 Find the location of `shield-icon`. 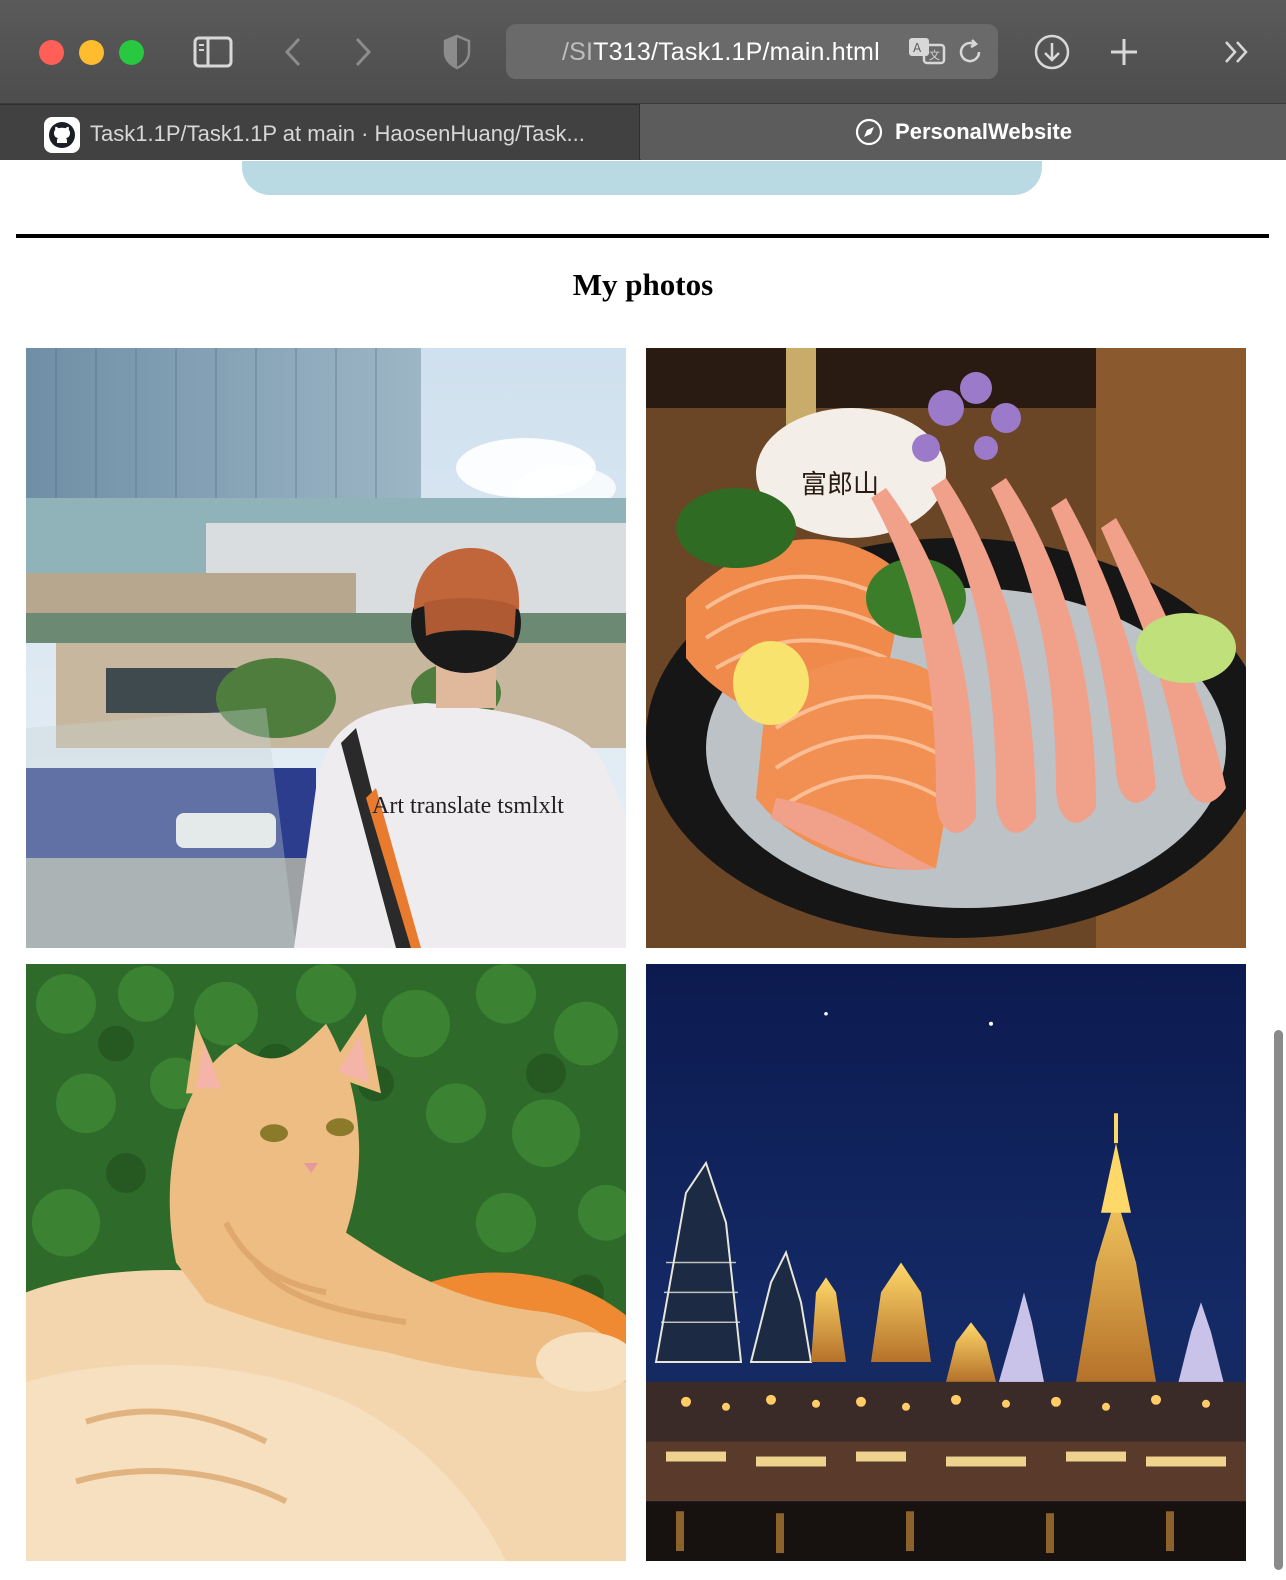

shield-icon is located at coordinates (457, 52).